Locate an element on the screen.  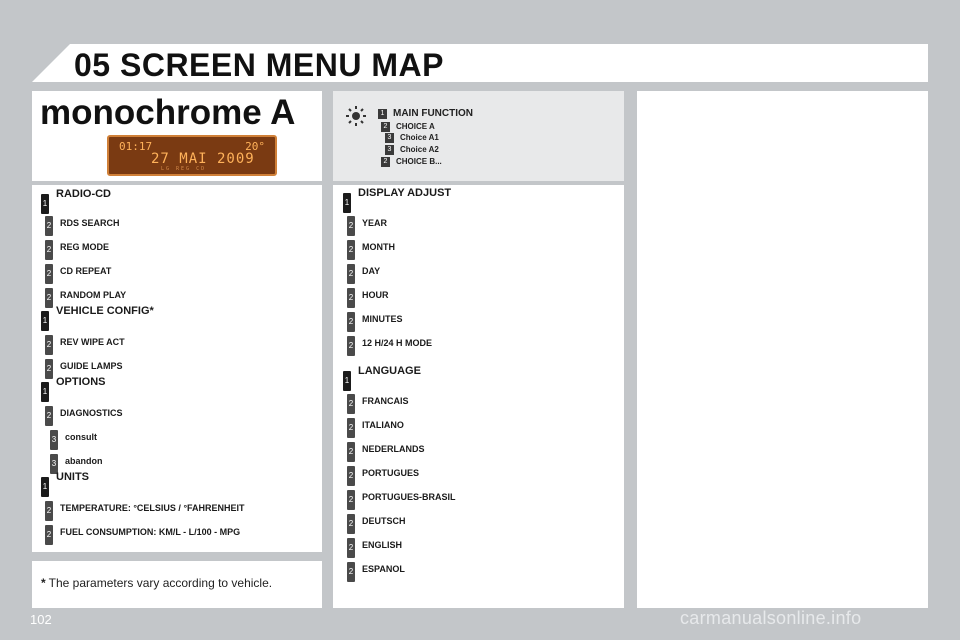
menu-item-label: PORTUGUES-BRASIL is located at coordinates (409, 497).